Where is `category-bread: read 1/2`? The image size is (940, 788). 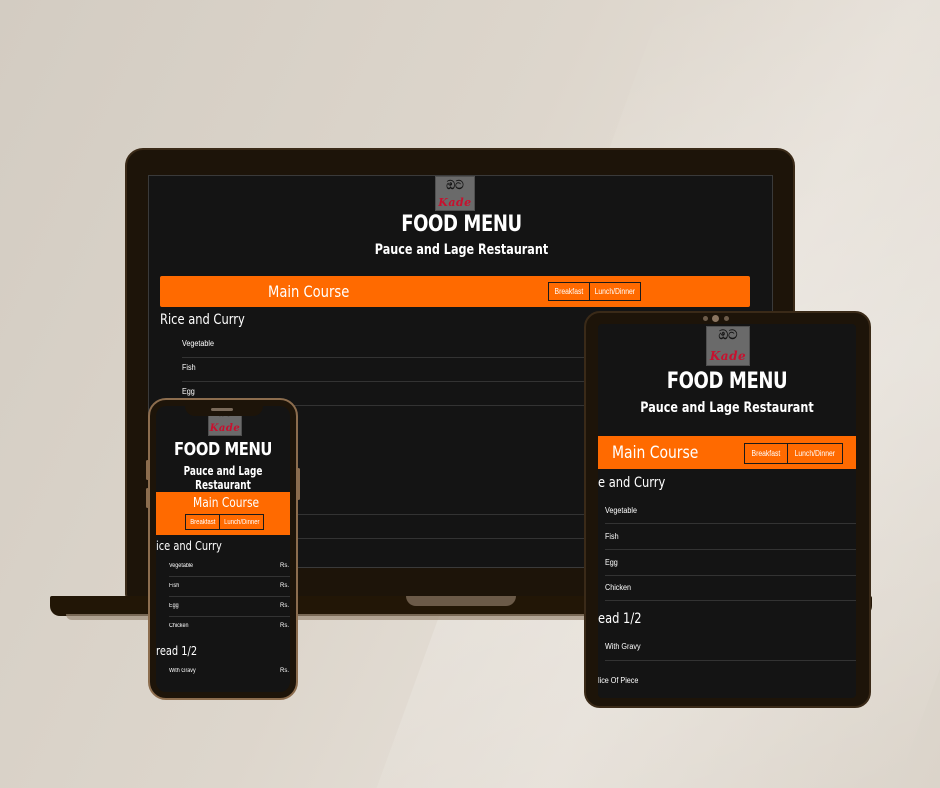 category-bread: read 1/2 is located at coordinates (177, 651).